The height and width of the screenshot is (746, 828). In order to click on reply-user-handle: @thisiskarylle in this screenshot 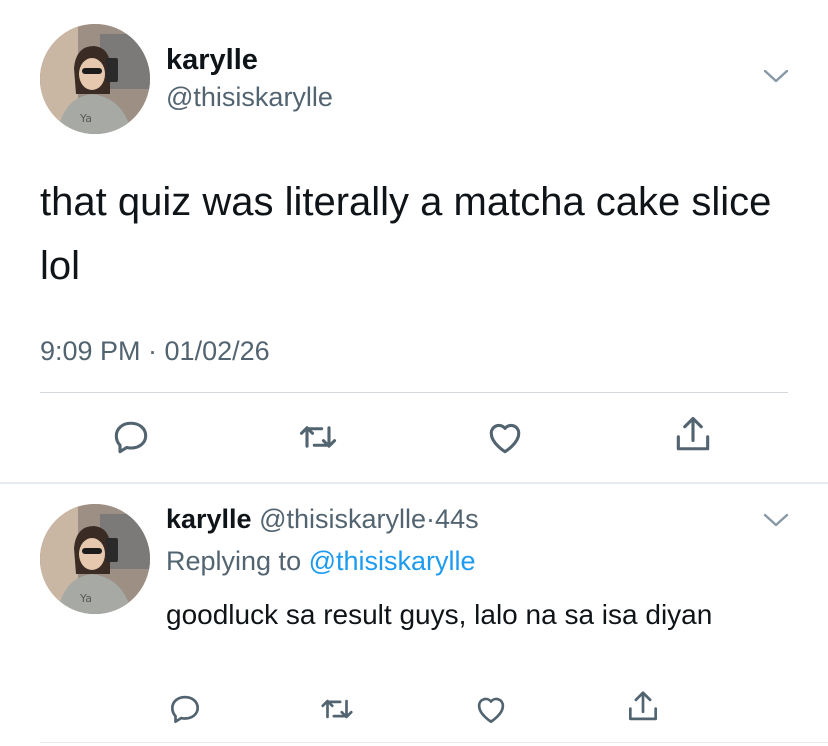, I will do `click(342, 519)`.